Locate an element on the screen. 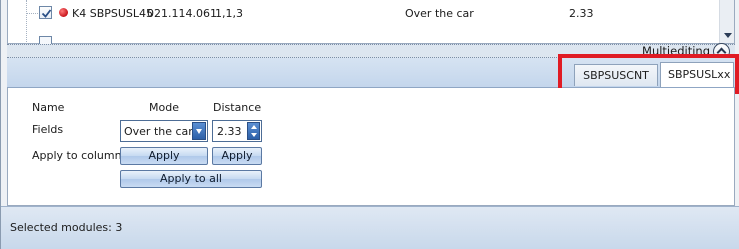 This screenshot has width=739, height=249. tree-line is located at coordinates (26, 22).